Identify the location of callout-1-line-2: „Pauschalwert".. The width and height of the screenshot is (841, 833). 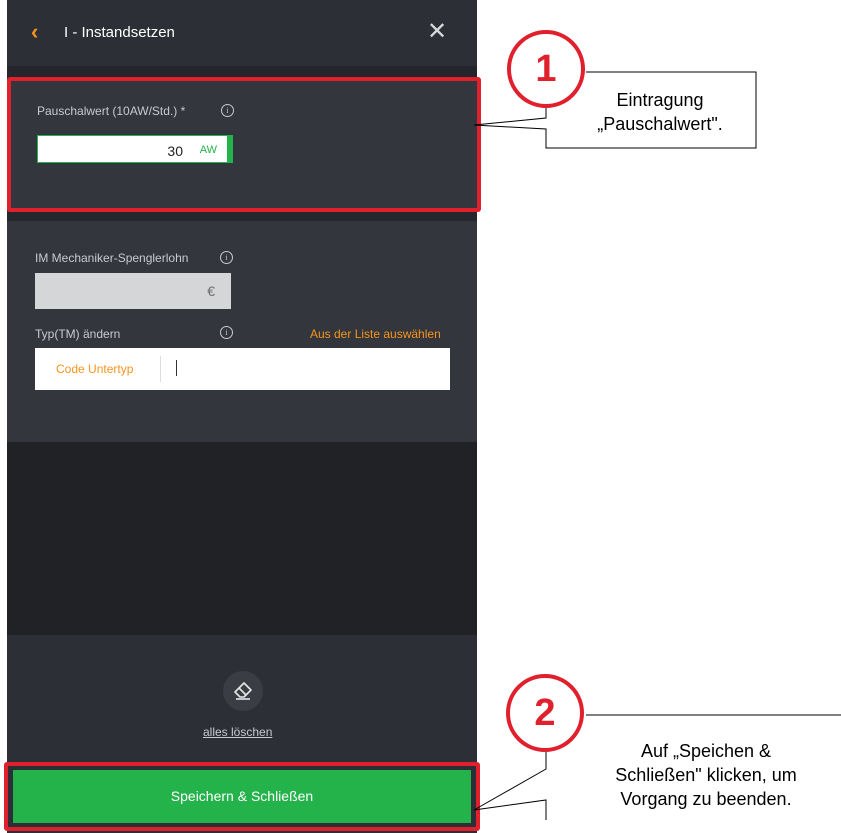
(660, 124).